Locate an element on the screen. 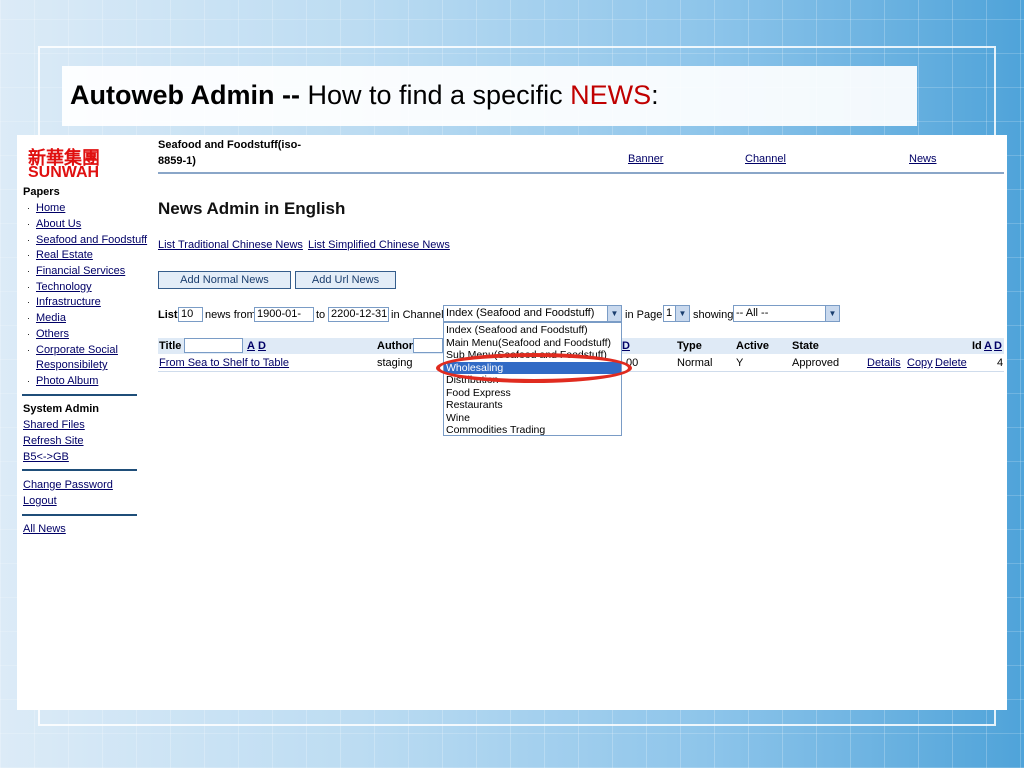  channel-option-food-express: Food Express is located at coordinates (532, 393).